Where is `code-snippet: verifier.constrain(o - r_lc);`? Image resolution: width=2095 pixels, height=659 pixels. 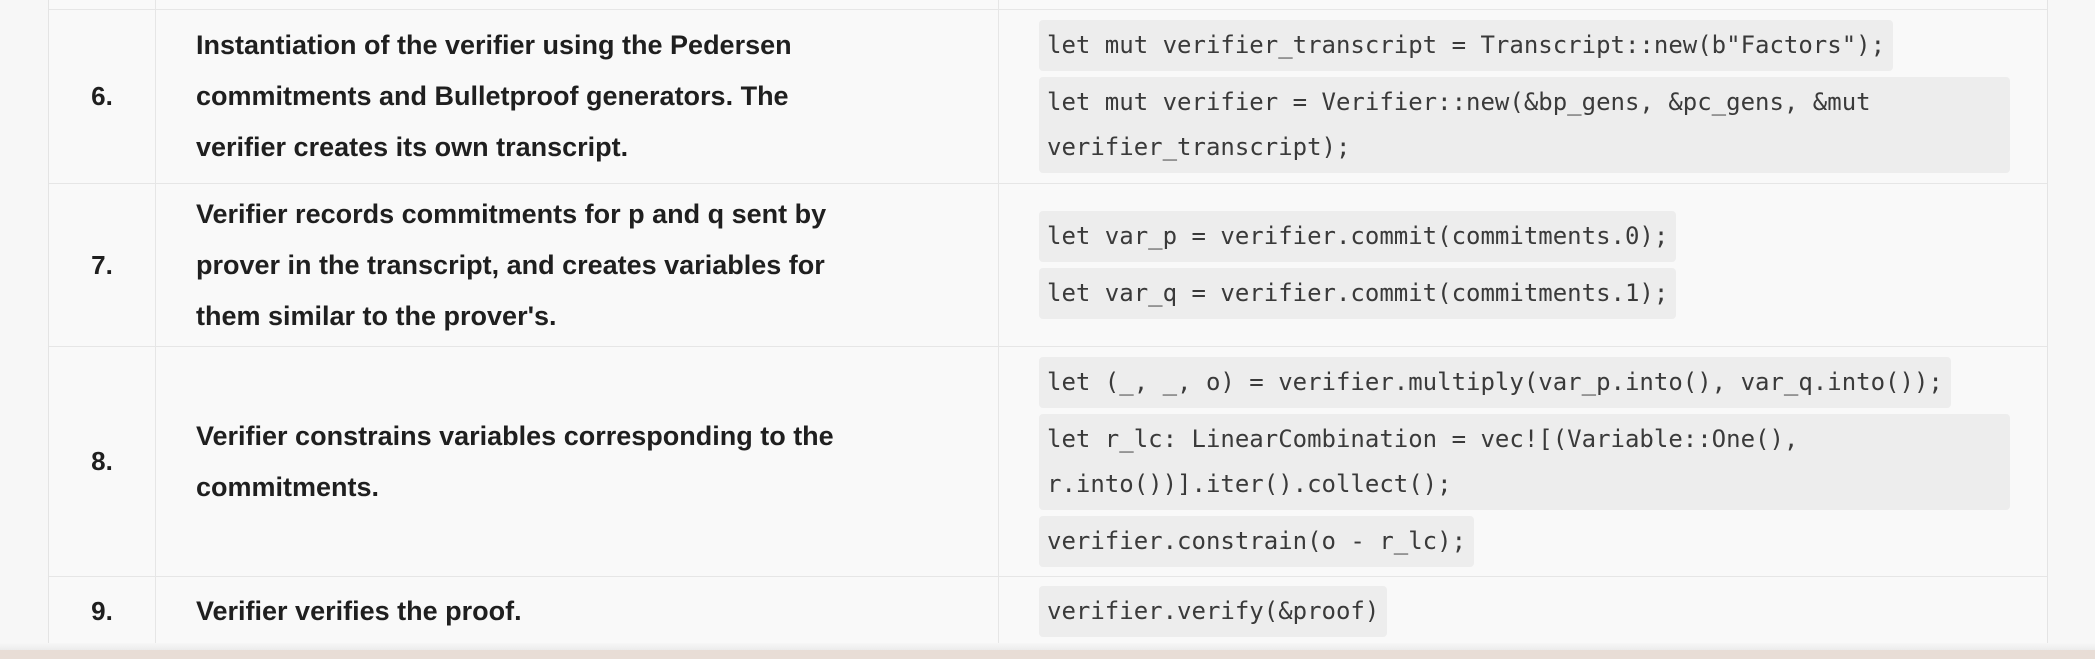 code-snippet: verifier.constrain(o - r_lc); is located at coordinates (1257, 541).